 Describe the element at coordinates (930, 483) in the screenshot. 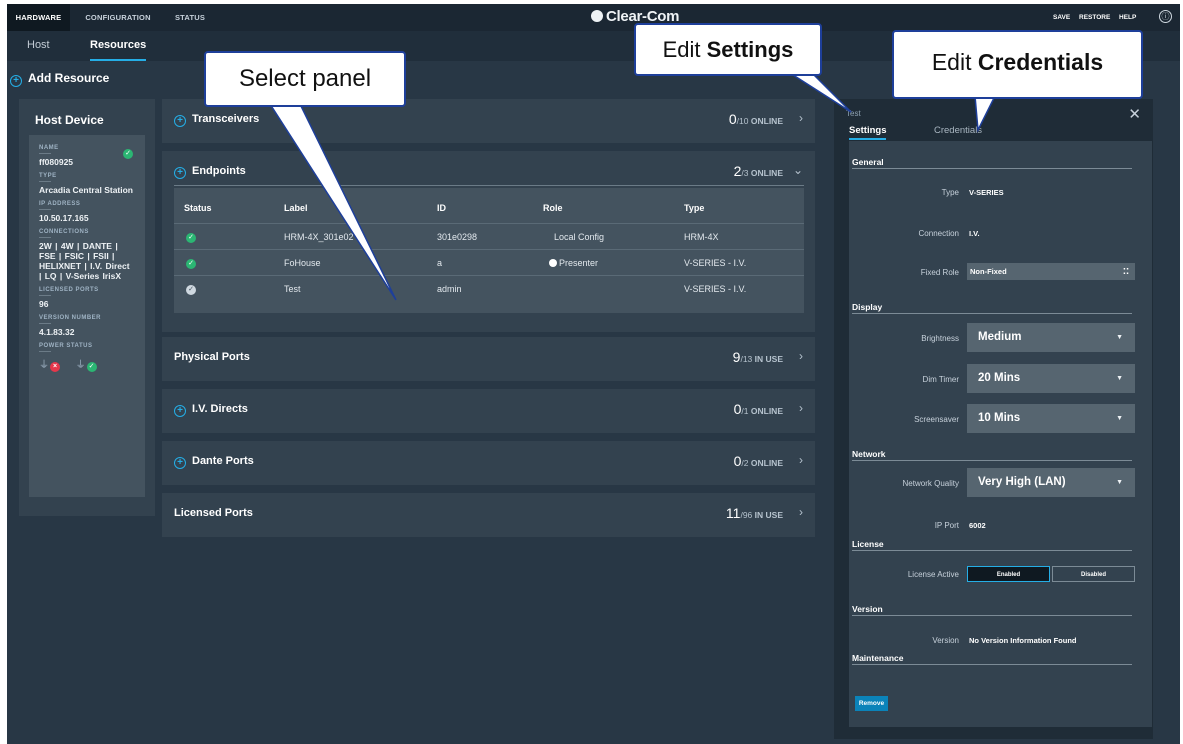

I see `network-quality-label: Network Quality` at that location.